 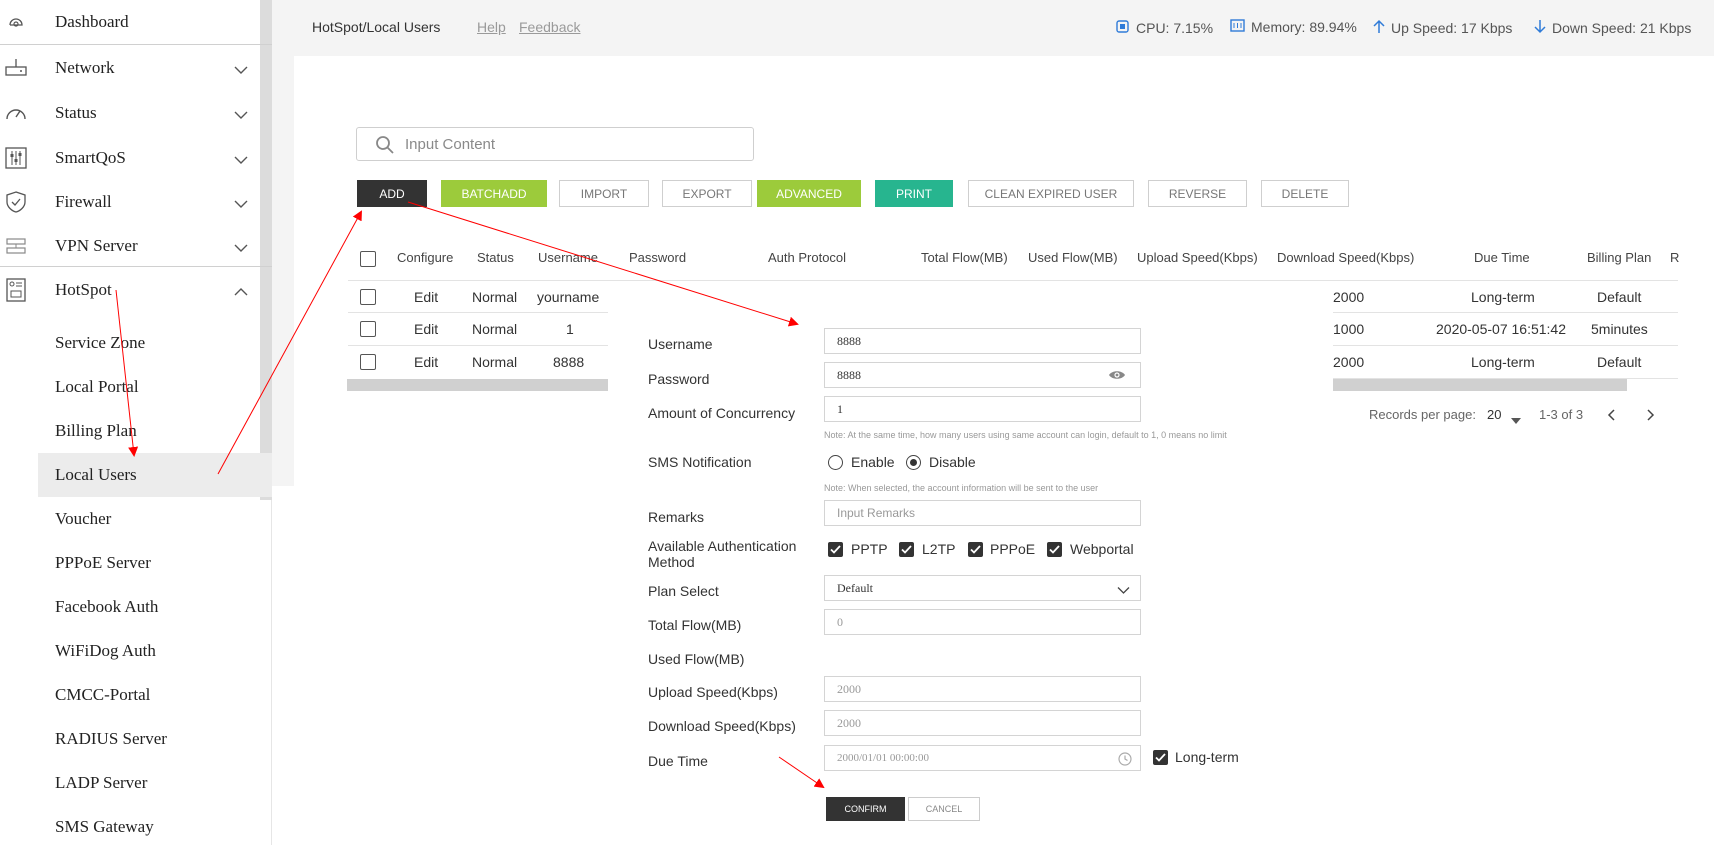 What do you see at coordinates (130, 246) in the screenshot?
I see `sidebar-item-vpn-server: VPN Server` at bounding box center [130, 246].